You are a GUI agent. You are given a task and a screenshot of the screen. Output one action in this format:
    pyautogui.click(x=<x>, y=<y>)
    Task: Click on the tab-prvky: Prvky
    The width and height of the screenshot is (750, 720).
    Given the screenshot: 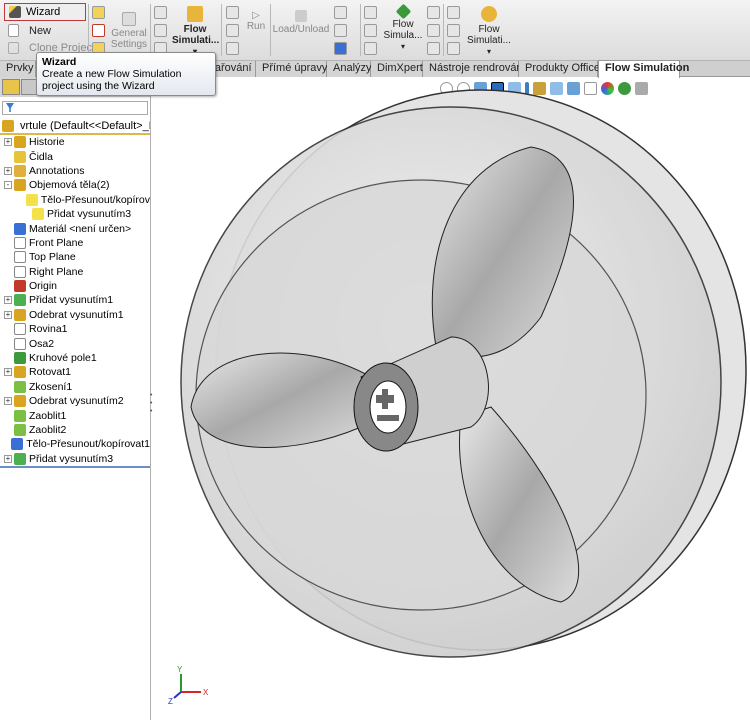 What is the action you would take?
    pyautogui.click(x=18, y=69)
    